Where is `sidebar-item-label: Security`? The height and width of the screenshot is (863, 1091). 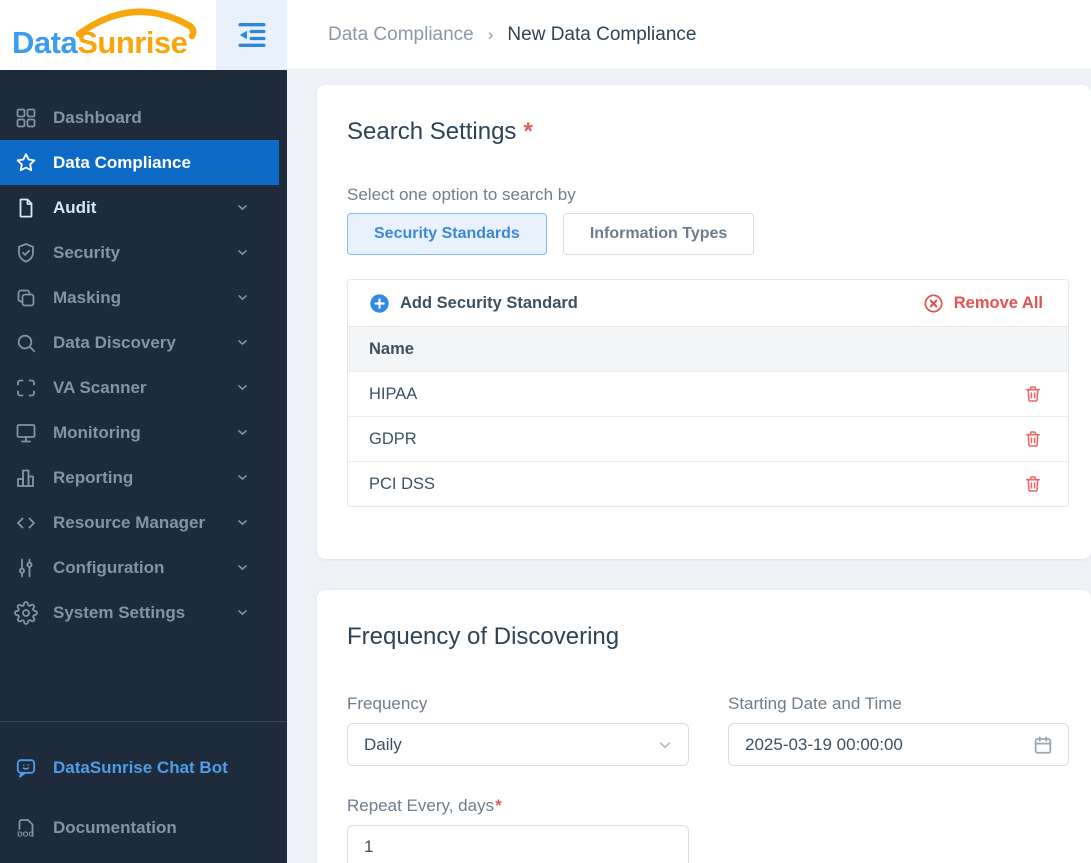
sidebar-item-label: Security is located at coordinates (87, 252).